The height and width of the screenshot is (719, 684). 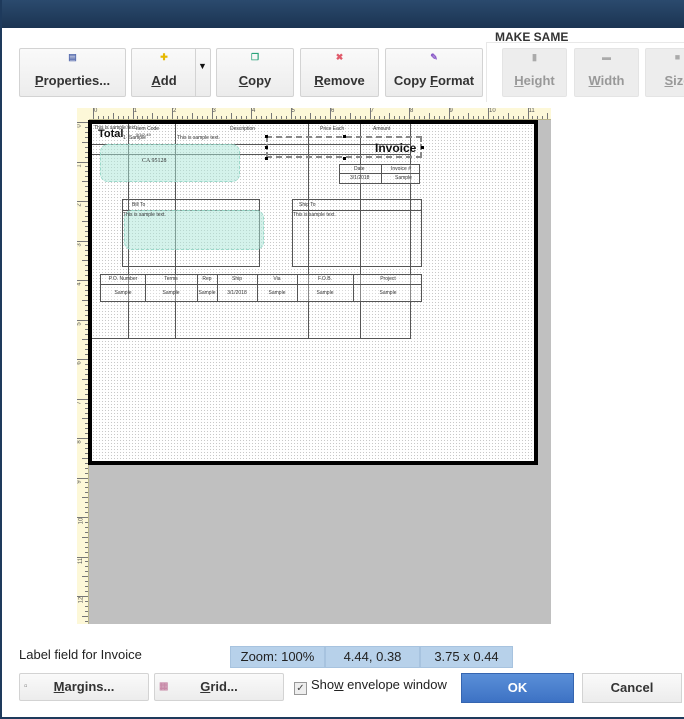 What do you see at coordinates (370, 686) in the screenshot?
I see `show-envelope-window-checkbox: ✓ Show envelope window` at bounding box center [370, 686].